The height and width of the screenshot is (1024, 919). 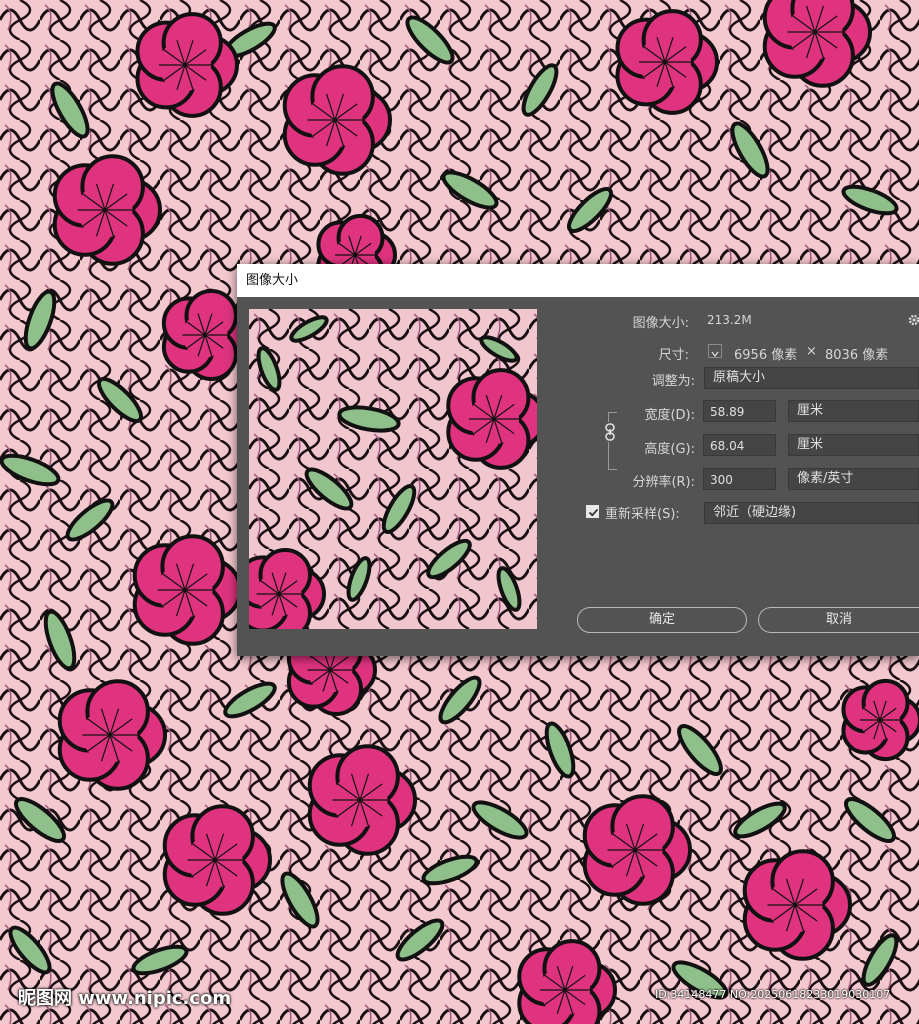 What do you see at coordinates (811, 351) in the screenshot?
I see `dimensions-times: ×` at bounding box center [811, 351].